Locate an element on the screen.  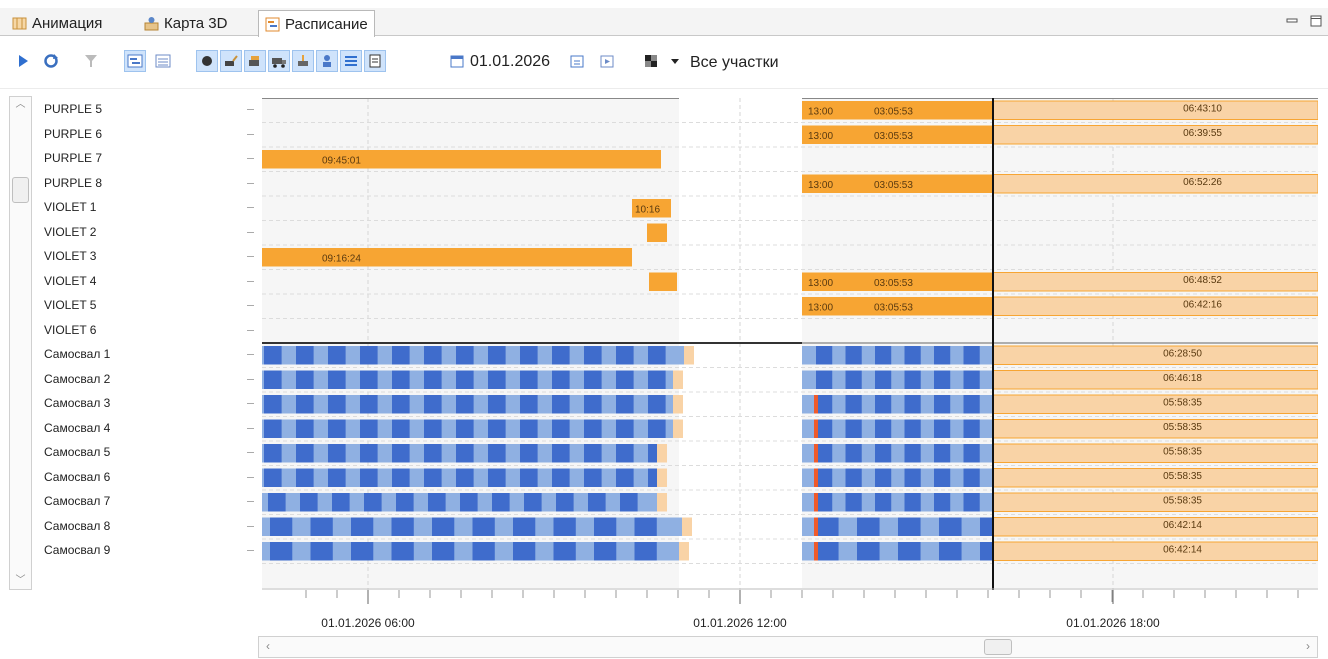
ore-icon is located at coordinates (207, 61).